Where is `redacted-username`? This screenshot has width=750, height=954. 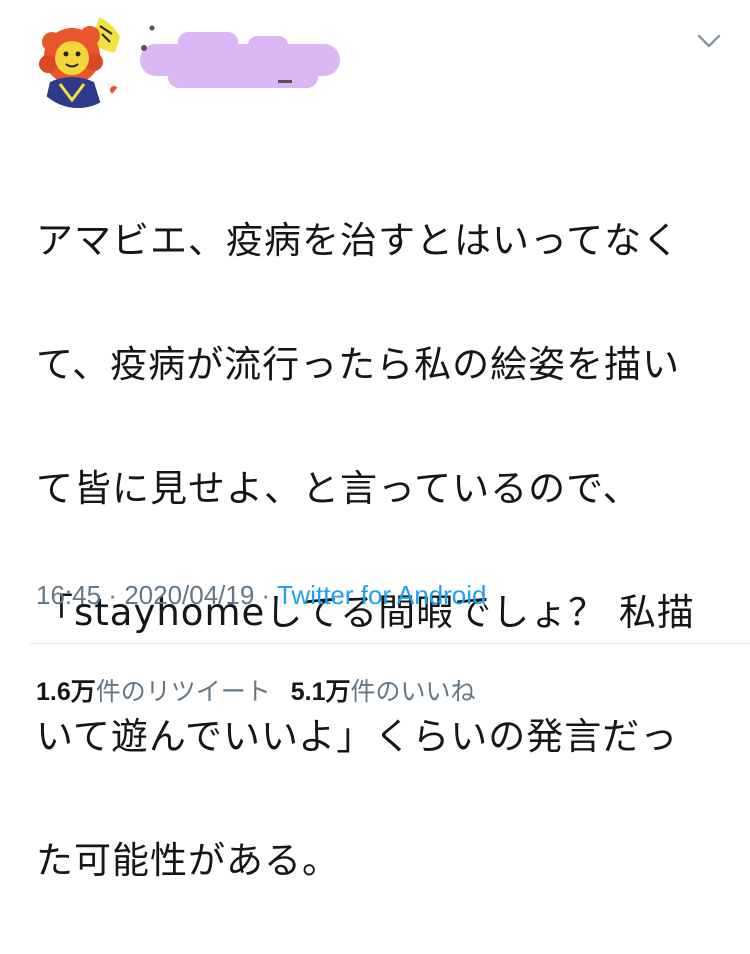
redacted-username is located at coordinates (243, 58).